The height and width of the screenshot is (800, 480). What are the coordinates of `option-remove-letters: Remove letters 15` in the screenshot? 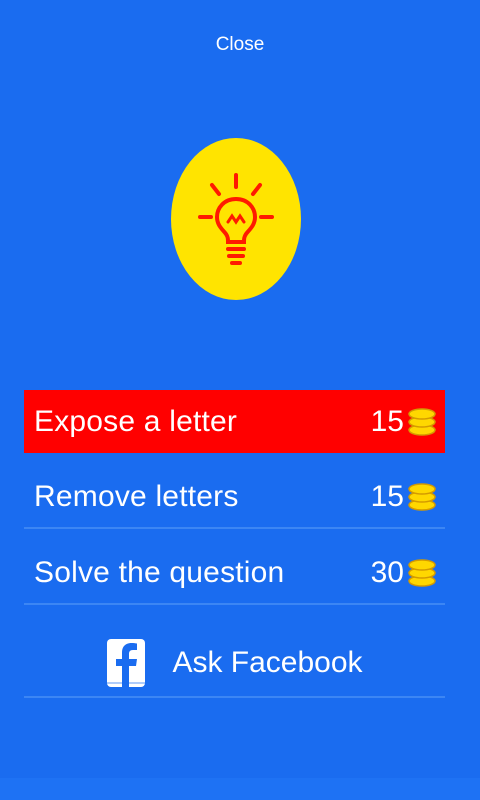 It's located at (234, 497).